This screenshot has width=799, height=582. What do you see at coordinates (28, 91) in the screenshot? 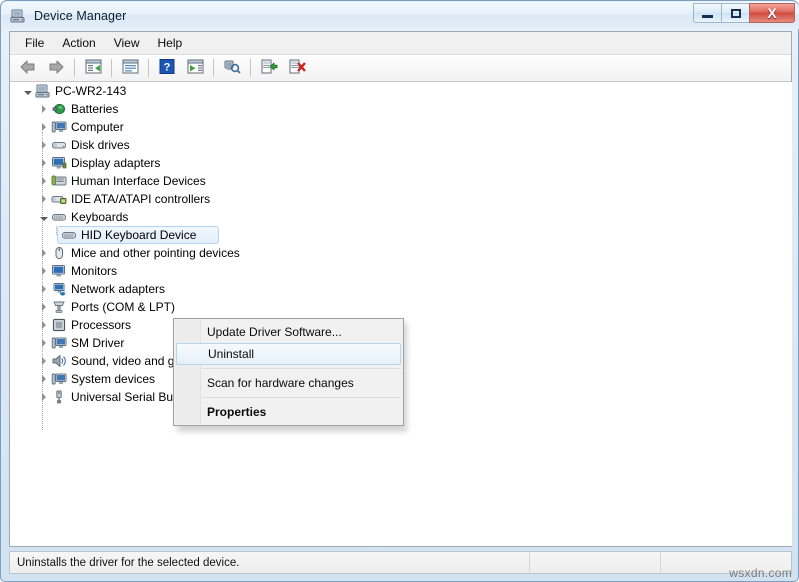
I see `expand-toggle-root` at bounding box center [28, 91].